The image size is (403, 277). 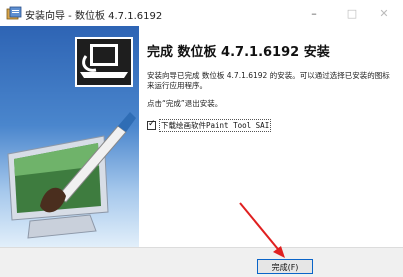 I want to click on minimize-button: –, so click(x=314, y=14).